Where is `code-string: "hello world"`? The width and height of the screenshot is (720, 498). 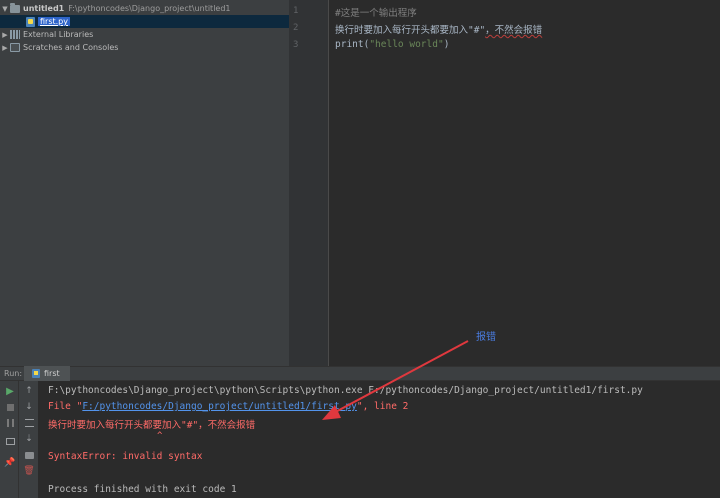 code-string: "hello world" is located at coordinates (406, 44).